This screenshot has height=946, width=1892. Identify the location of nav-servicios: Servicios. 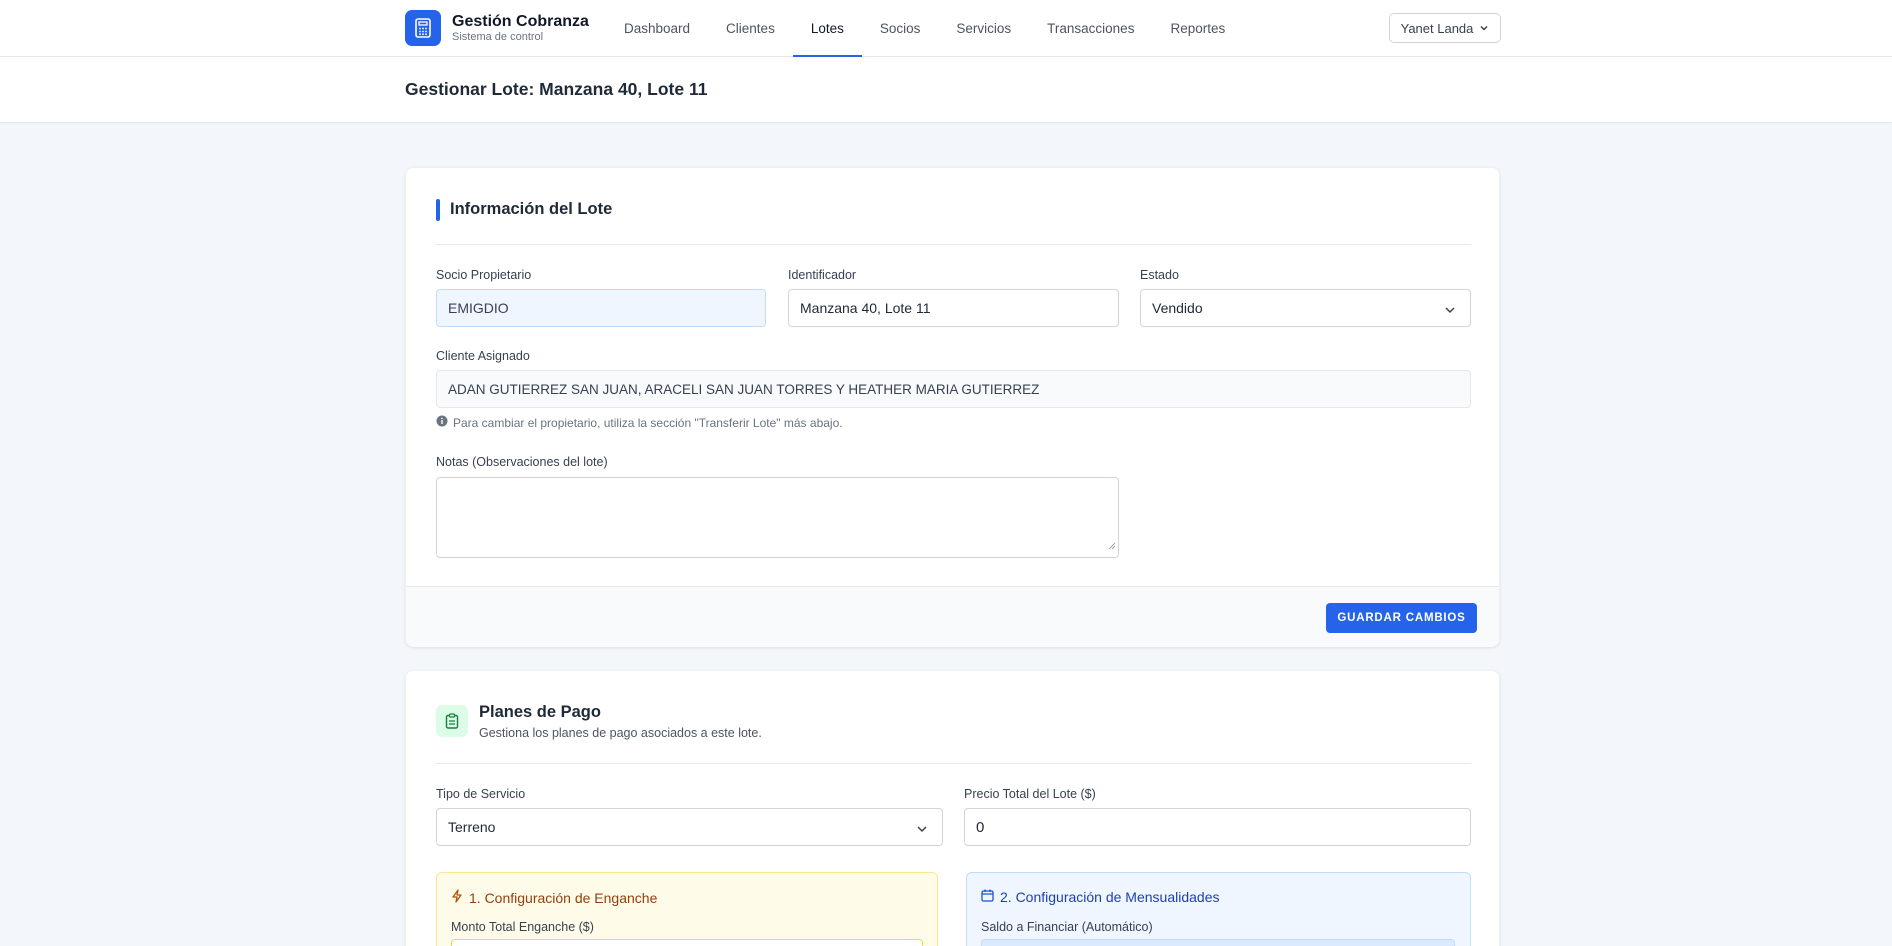
(983, 28).